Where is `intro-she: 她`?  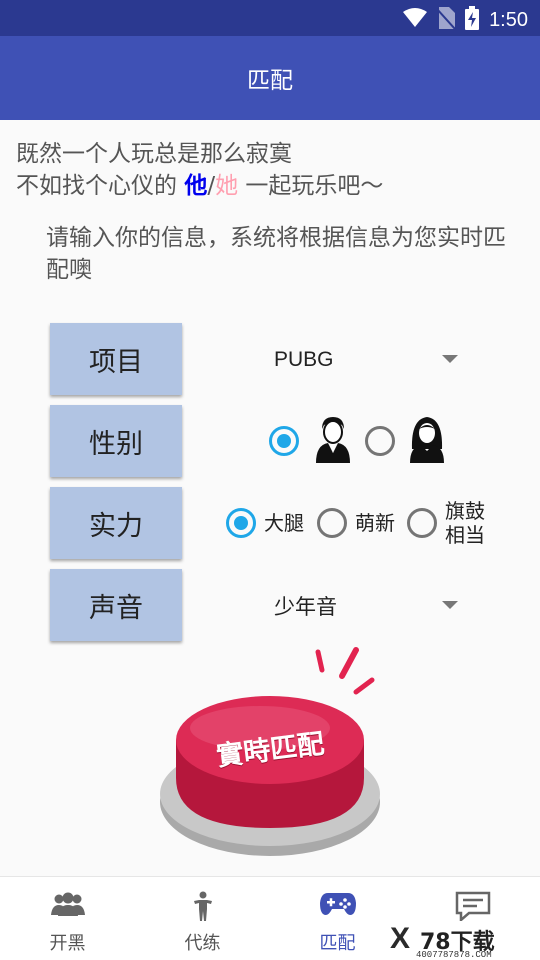 intro-she: 她 is located at coordinates (227, 186).